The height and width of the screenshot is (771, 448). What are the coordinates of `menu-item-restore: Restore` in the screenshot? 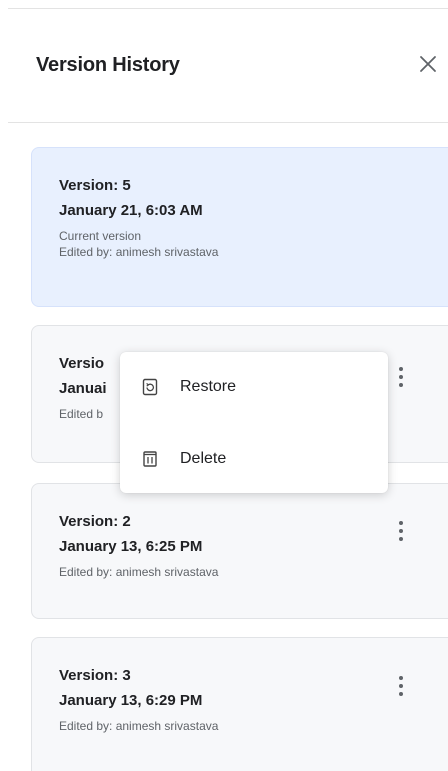 It's located at (254, 387).